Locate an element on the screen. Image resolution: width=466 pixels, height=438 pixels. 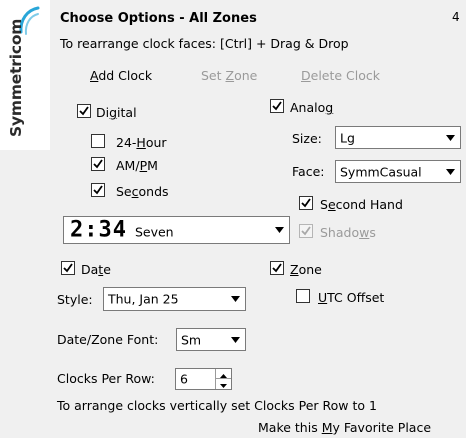
24-hour-label: 24-Hour is located at coordinates (141, 142).